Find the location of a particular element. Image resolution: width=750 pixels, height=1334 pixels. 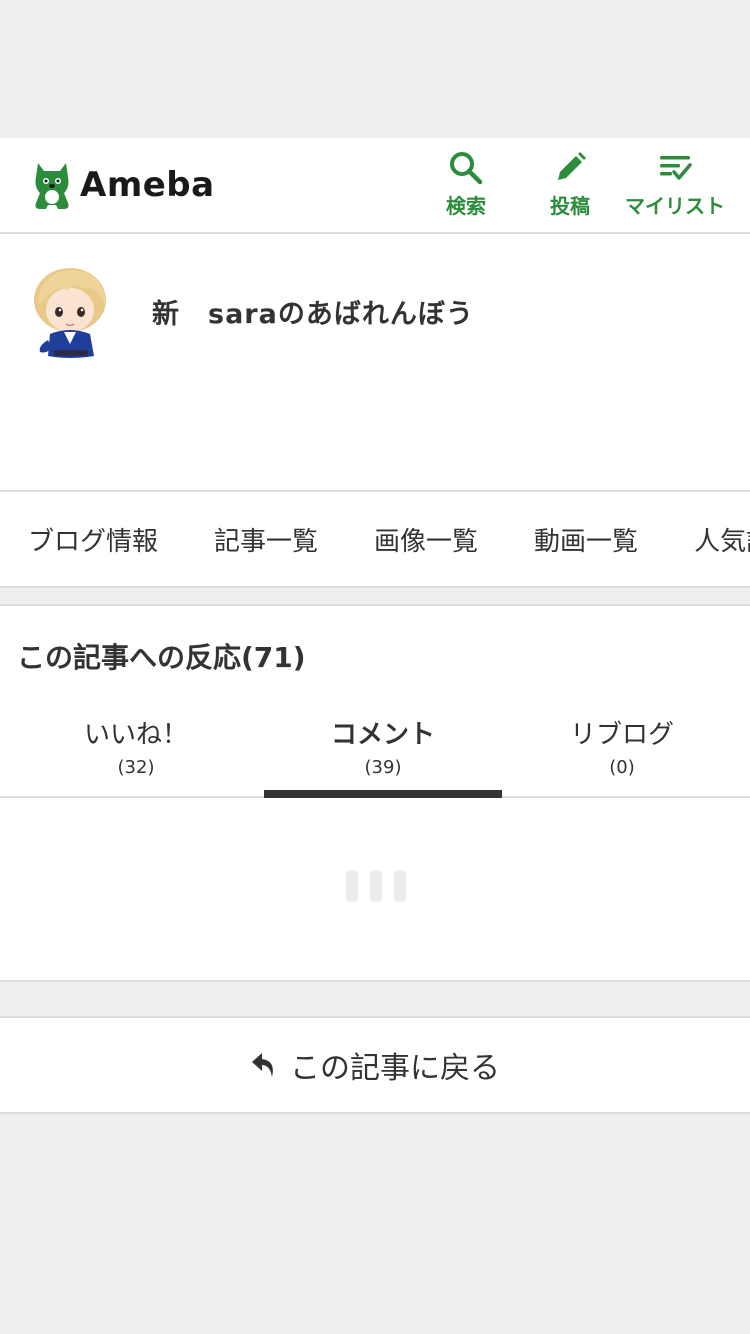

top-spacer is located at coordinates (375, 69).